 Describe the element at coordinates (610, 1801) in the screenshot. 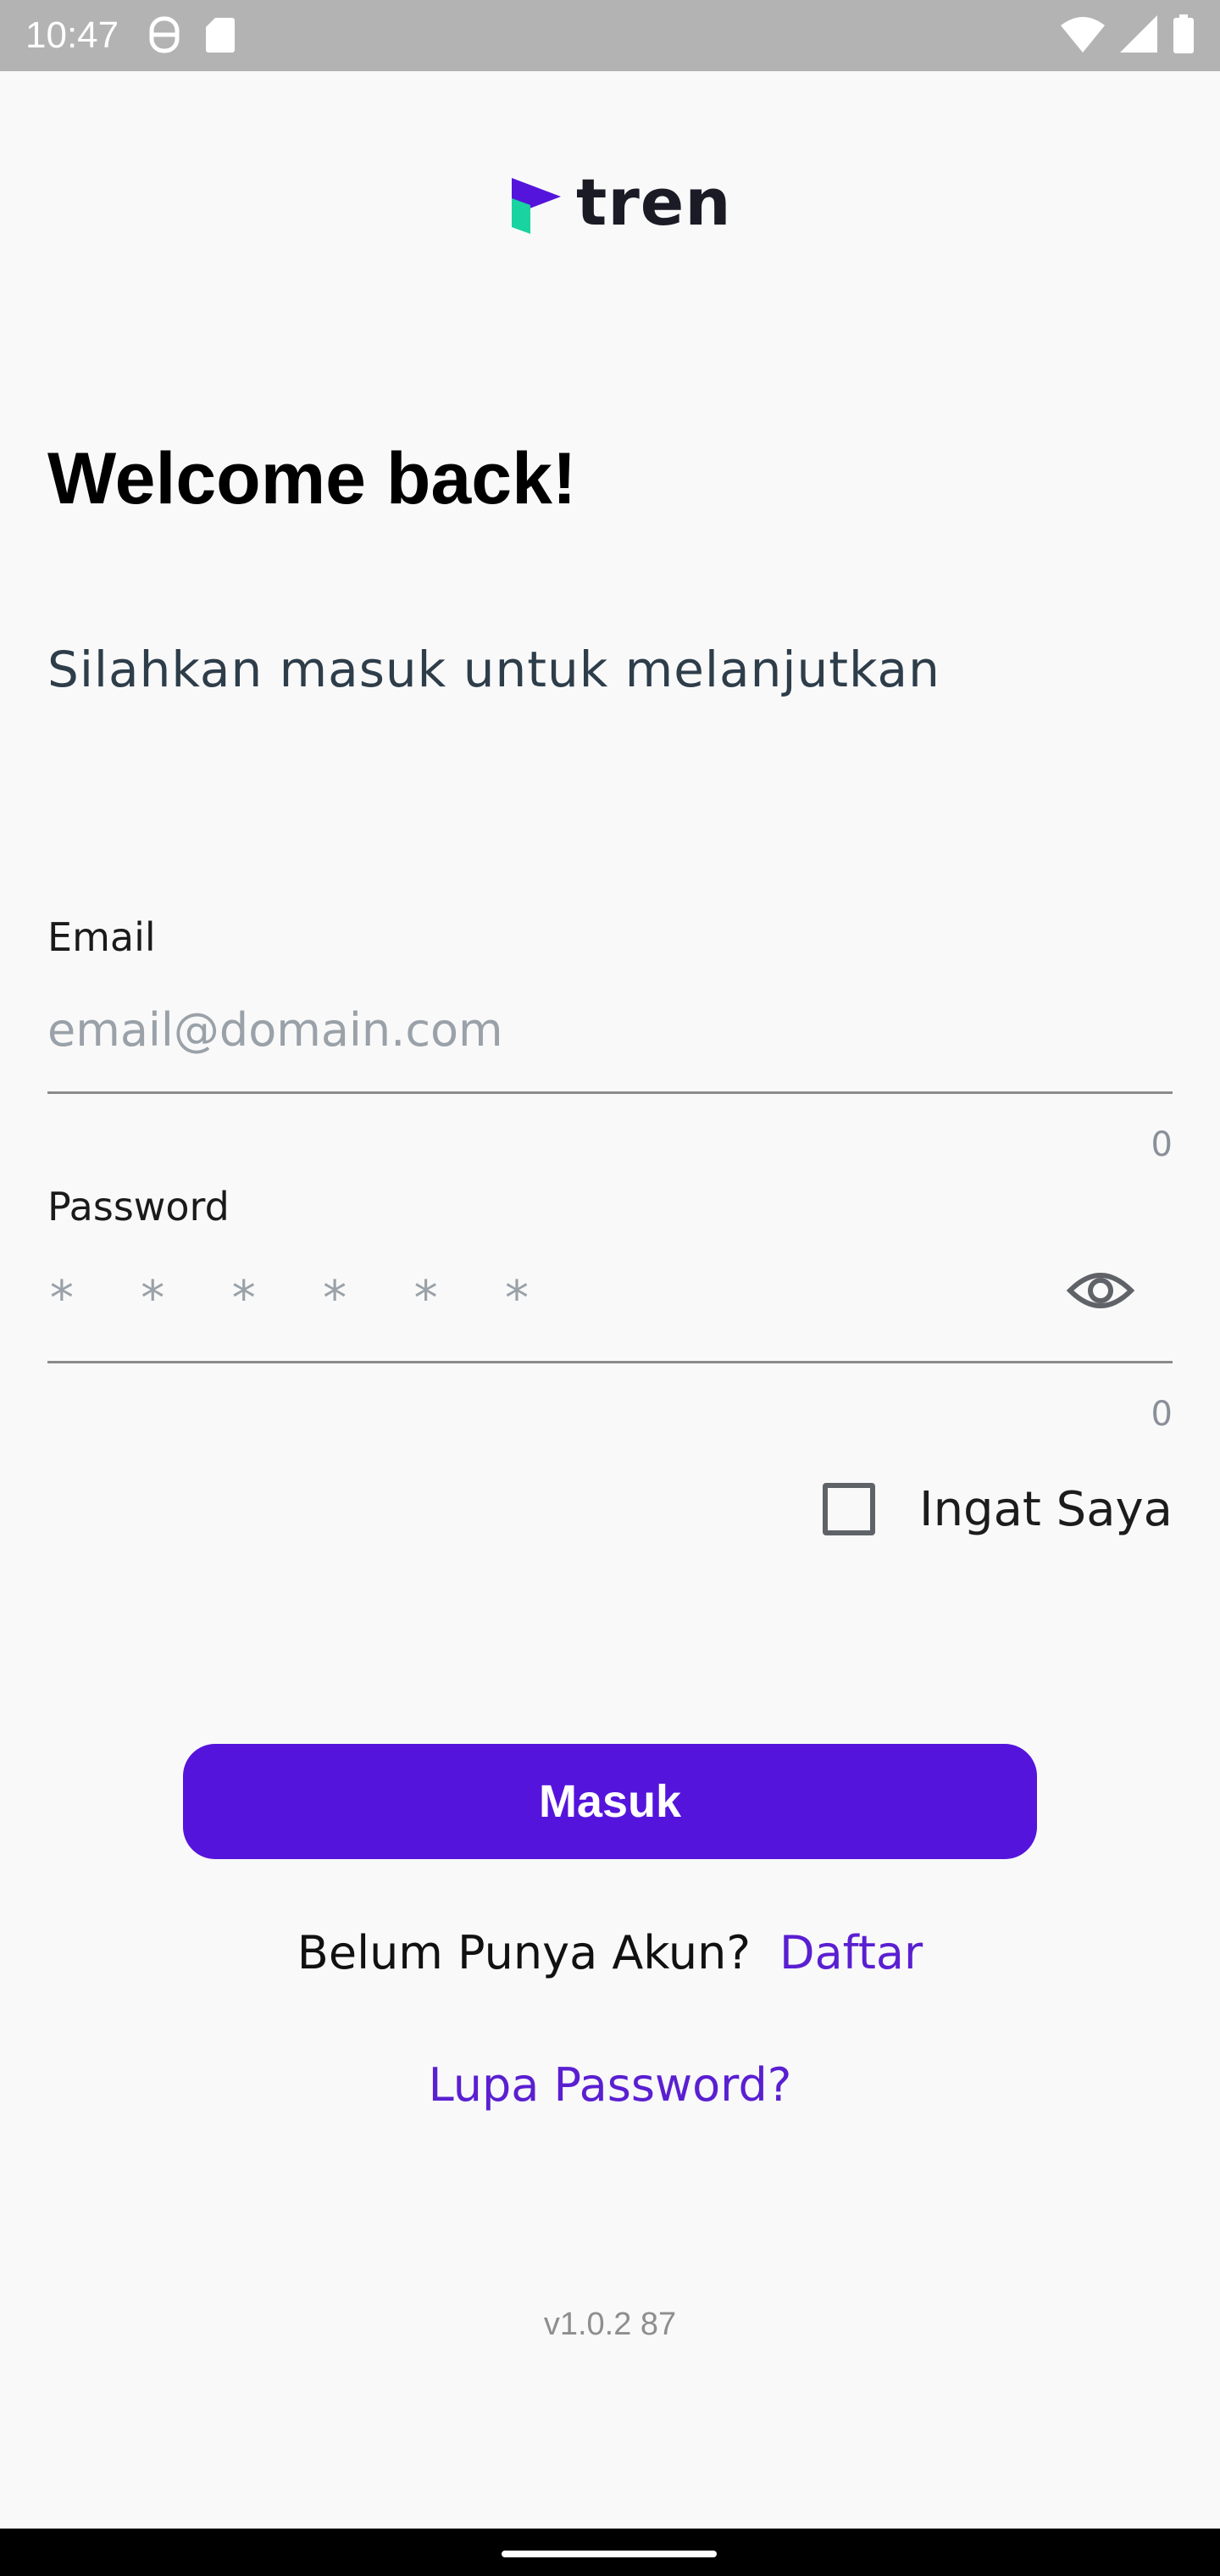

I see `login-button: Masuk` at that location.